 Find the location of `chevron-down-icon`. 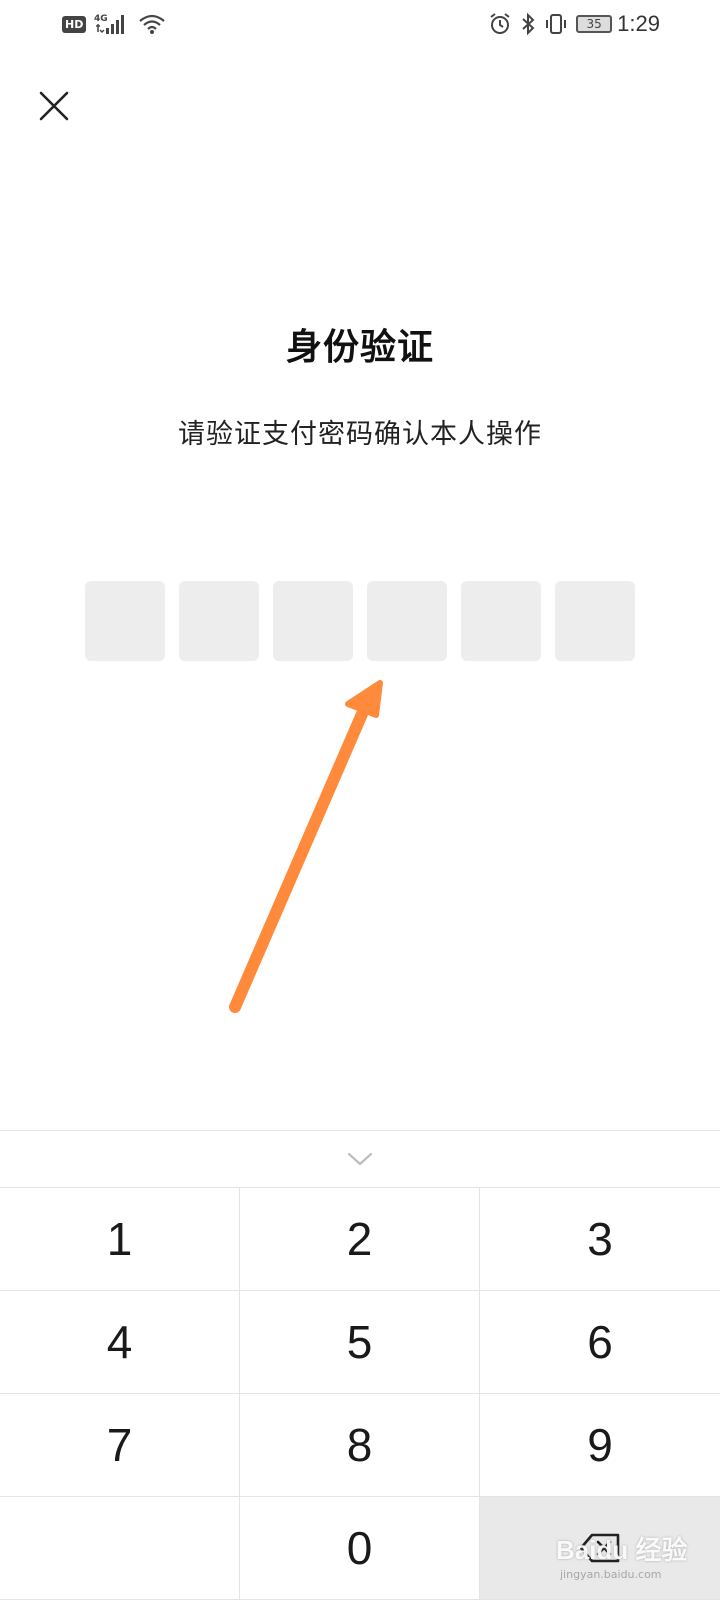

chevron-down-icon is located at coordinates (360, 1159).